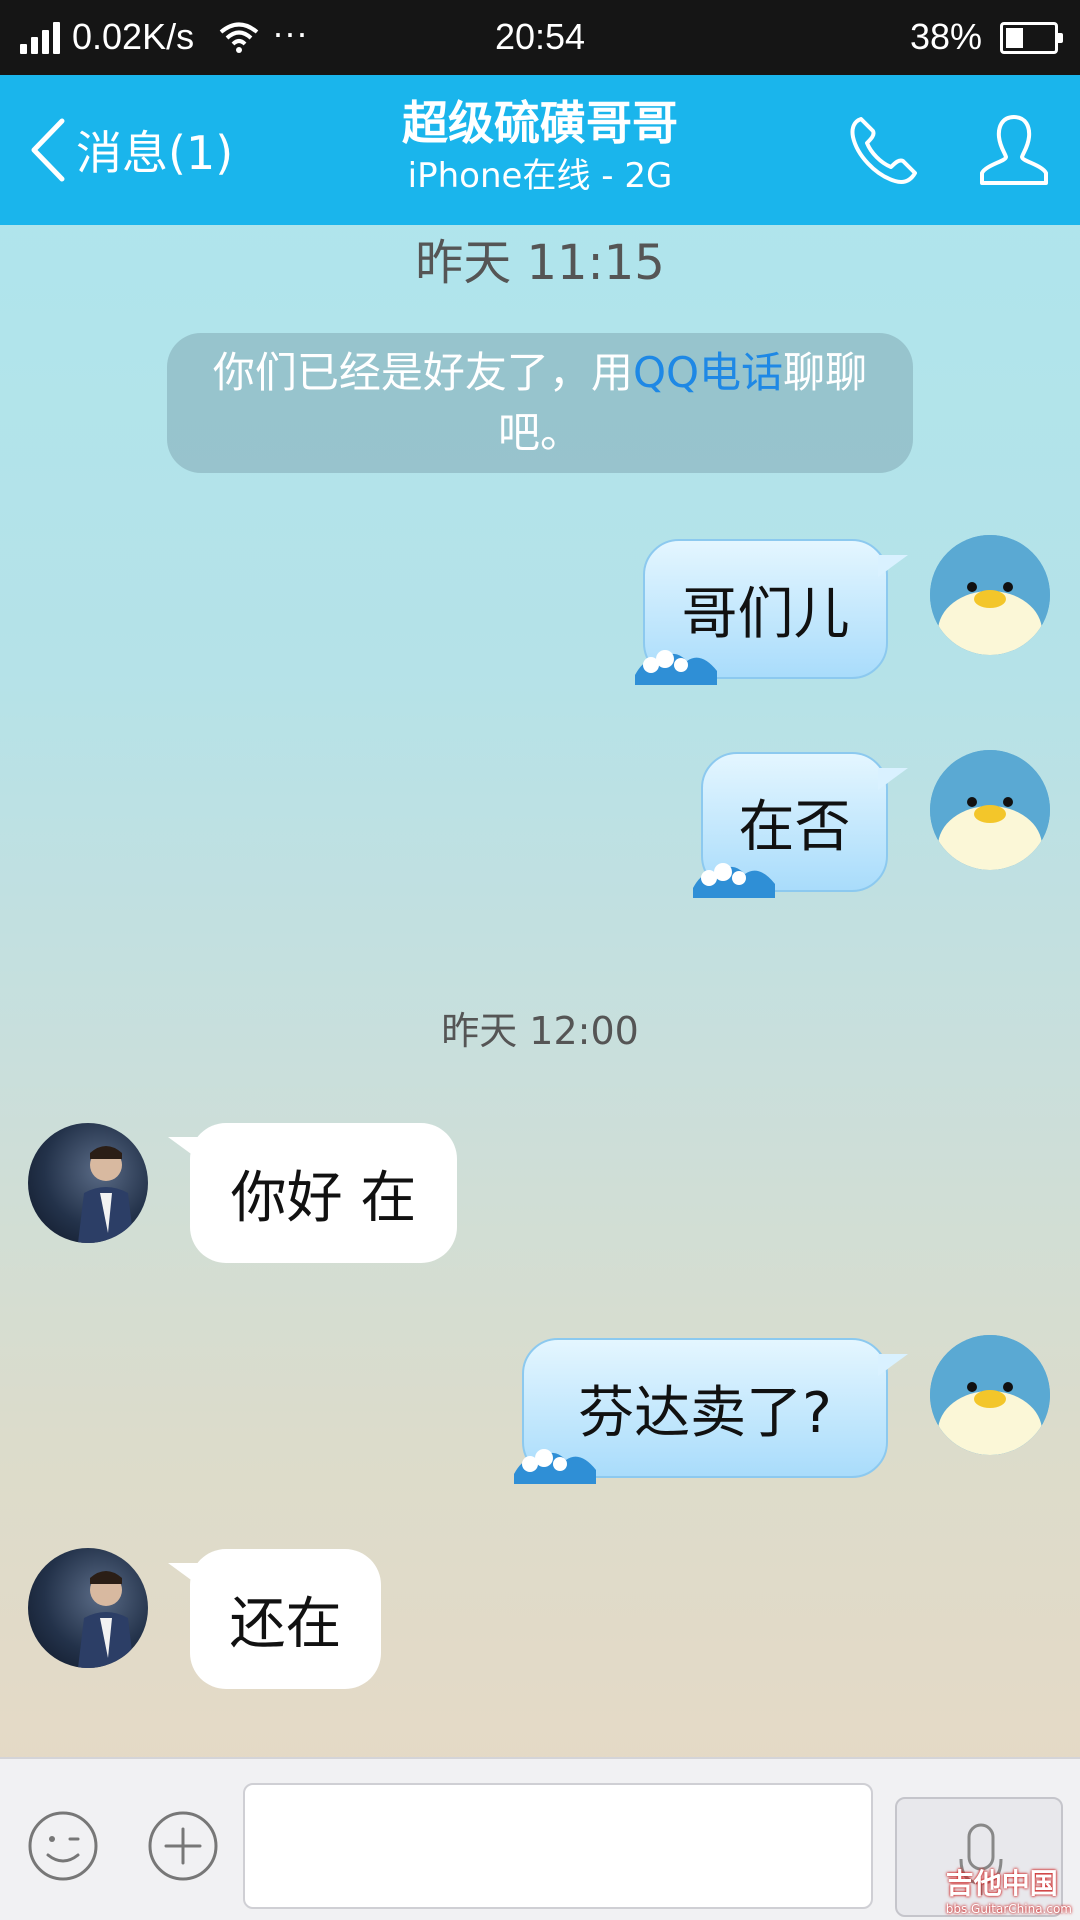 The image size is (1080, 1920). What do you see at coordinates (540, 37) in the screenshot?
I see `status-bar: 0.02K/s ··· 20:54 38%` at bounding box center [540, 37].